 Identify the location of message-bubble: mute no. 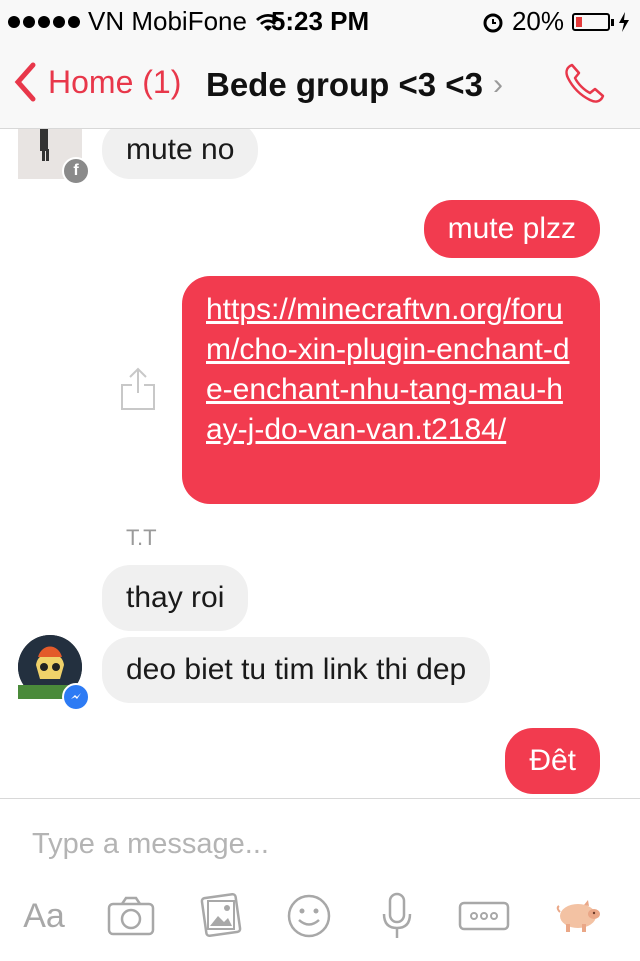
(180, 154).